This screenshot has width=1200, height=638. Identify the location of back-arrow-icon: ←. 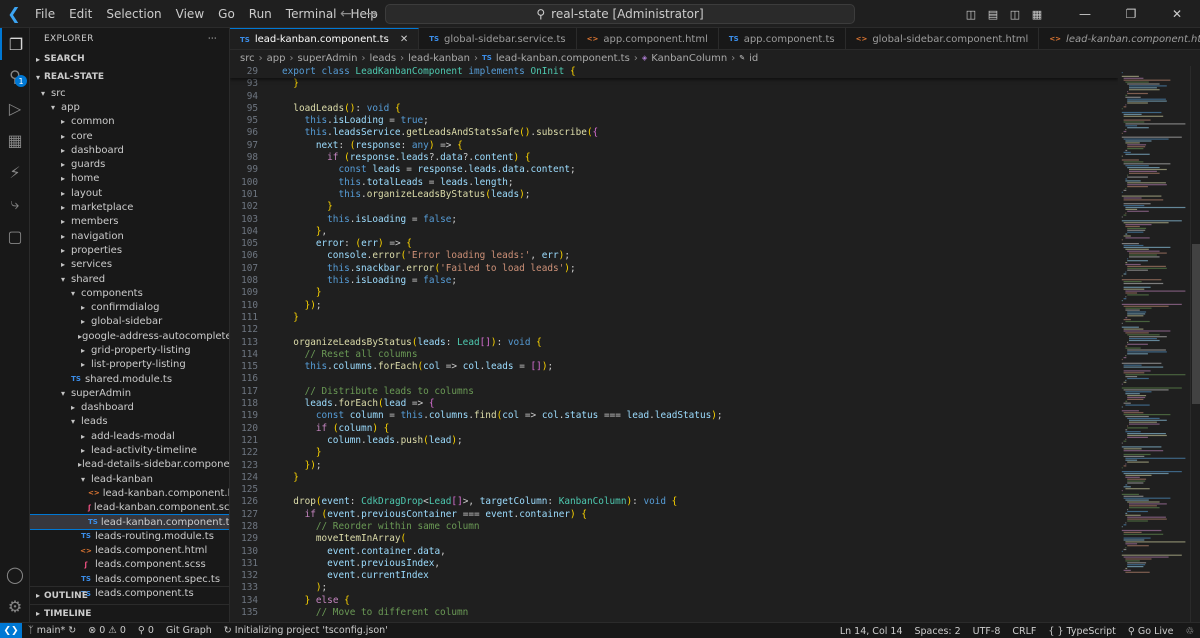
(346, 14).